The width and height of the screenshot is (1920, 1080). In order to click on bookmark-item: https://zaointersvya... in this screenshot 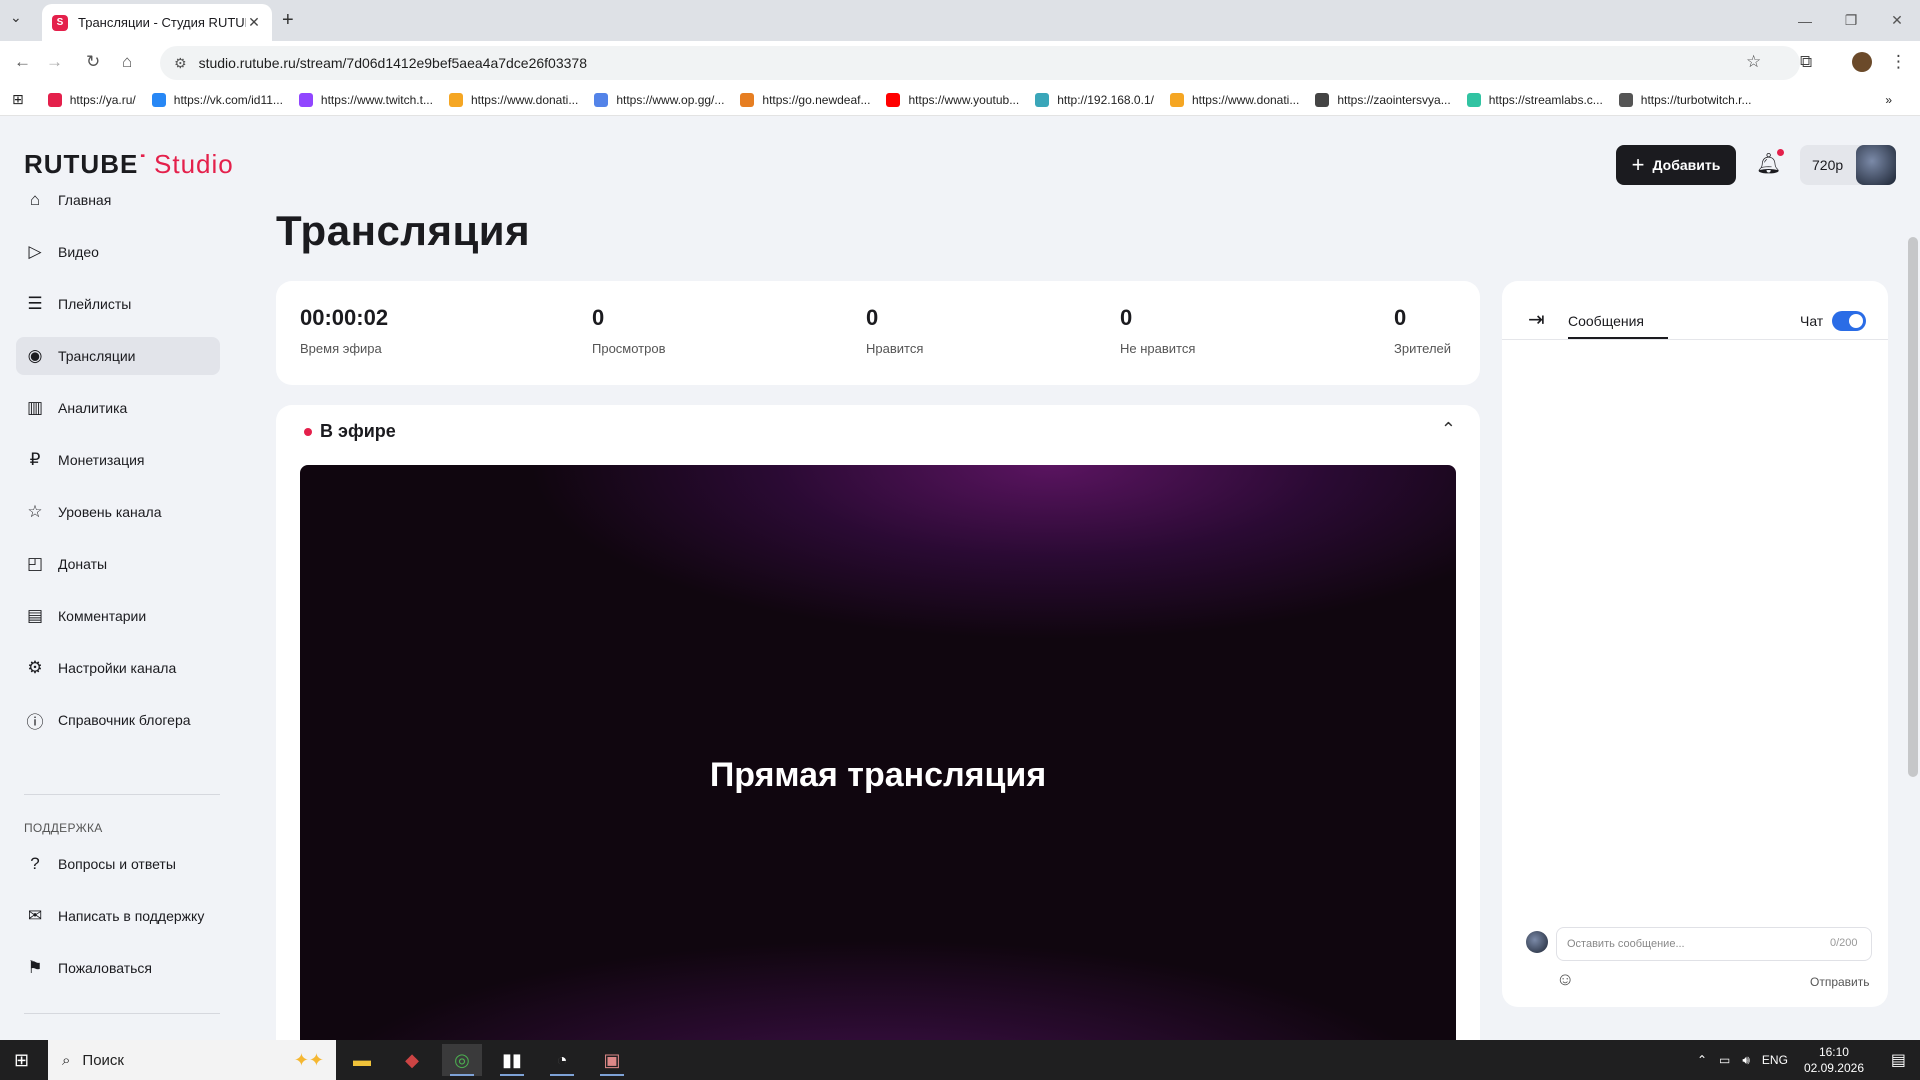, I will do `click(1383, 99)`.